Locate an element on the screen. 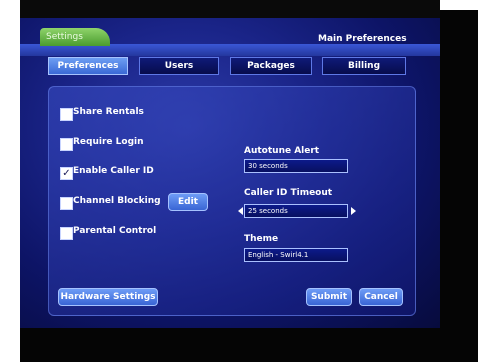 The image size is (478, 362). tv-bezel-right is located at coordinates (459, 170).